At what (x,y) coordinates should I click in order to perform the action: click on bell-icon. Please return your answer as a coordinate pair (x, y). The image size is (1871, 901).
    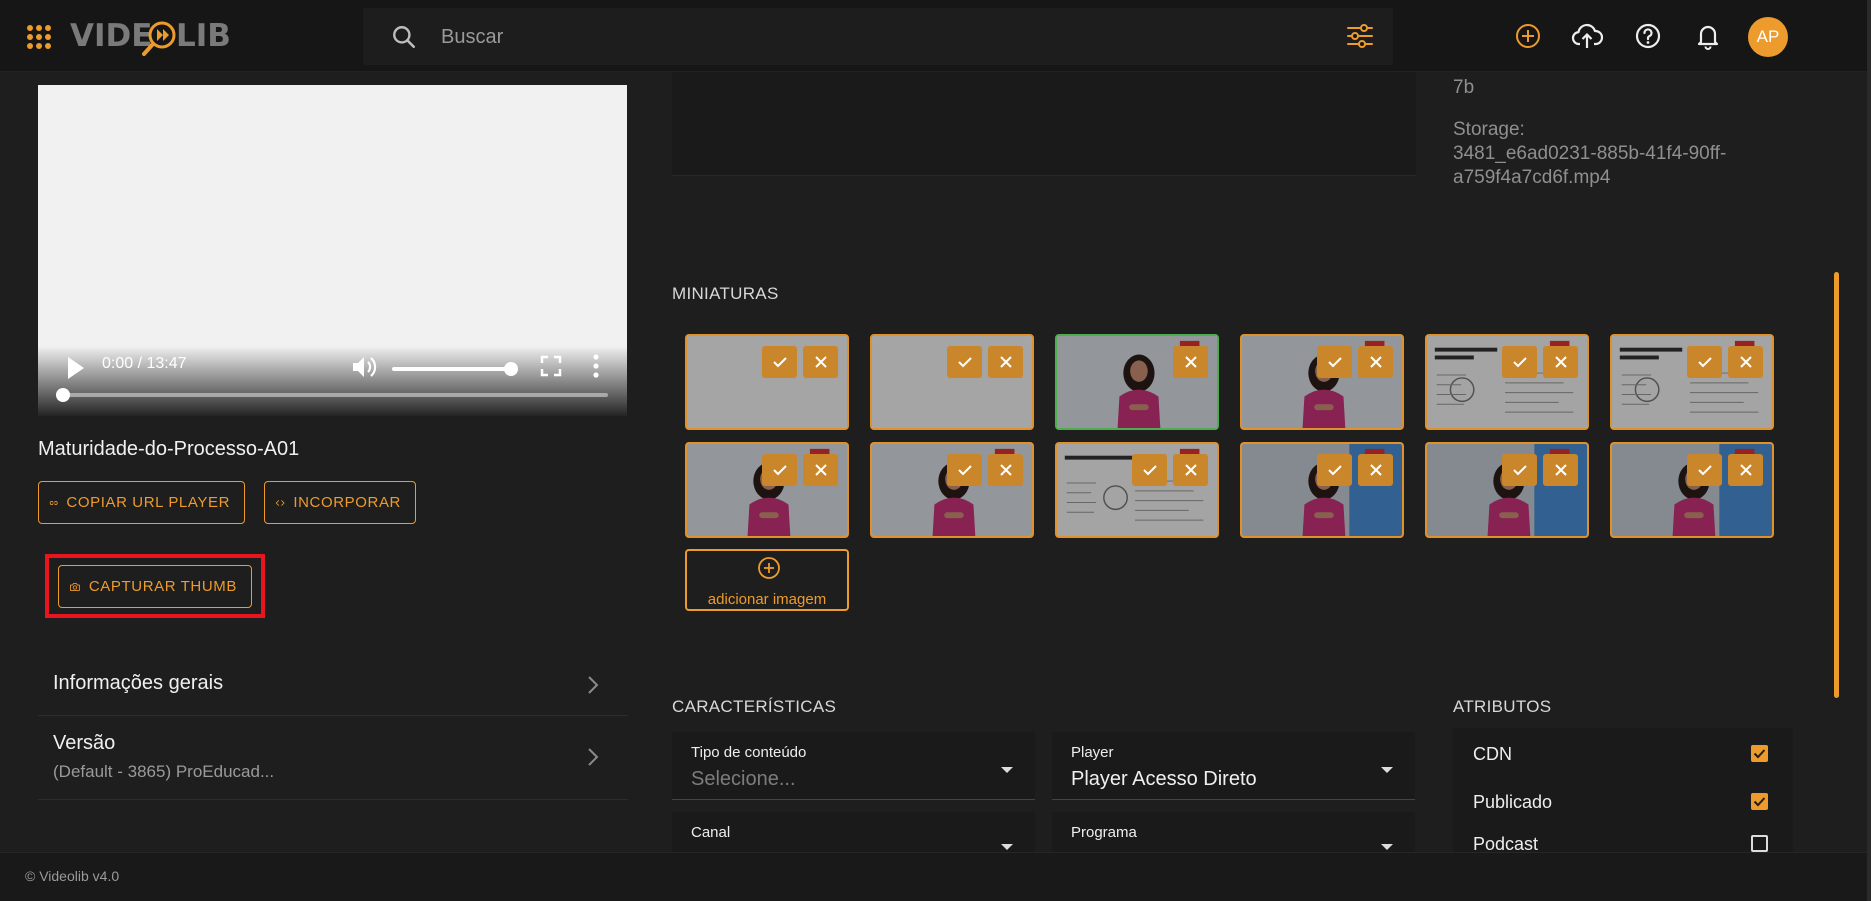
    Looking at the image, I should click on (1708, 36).